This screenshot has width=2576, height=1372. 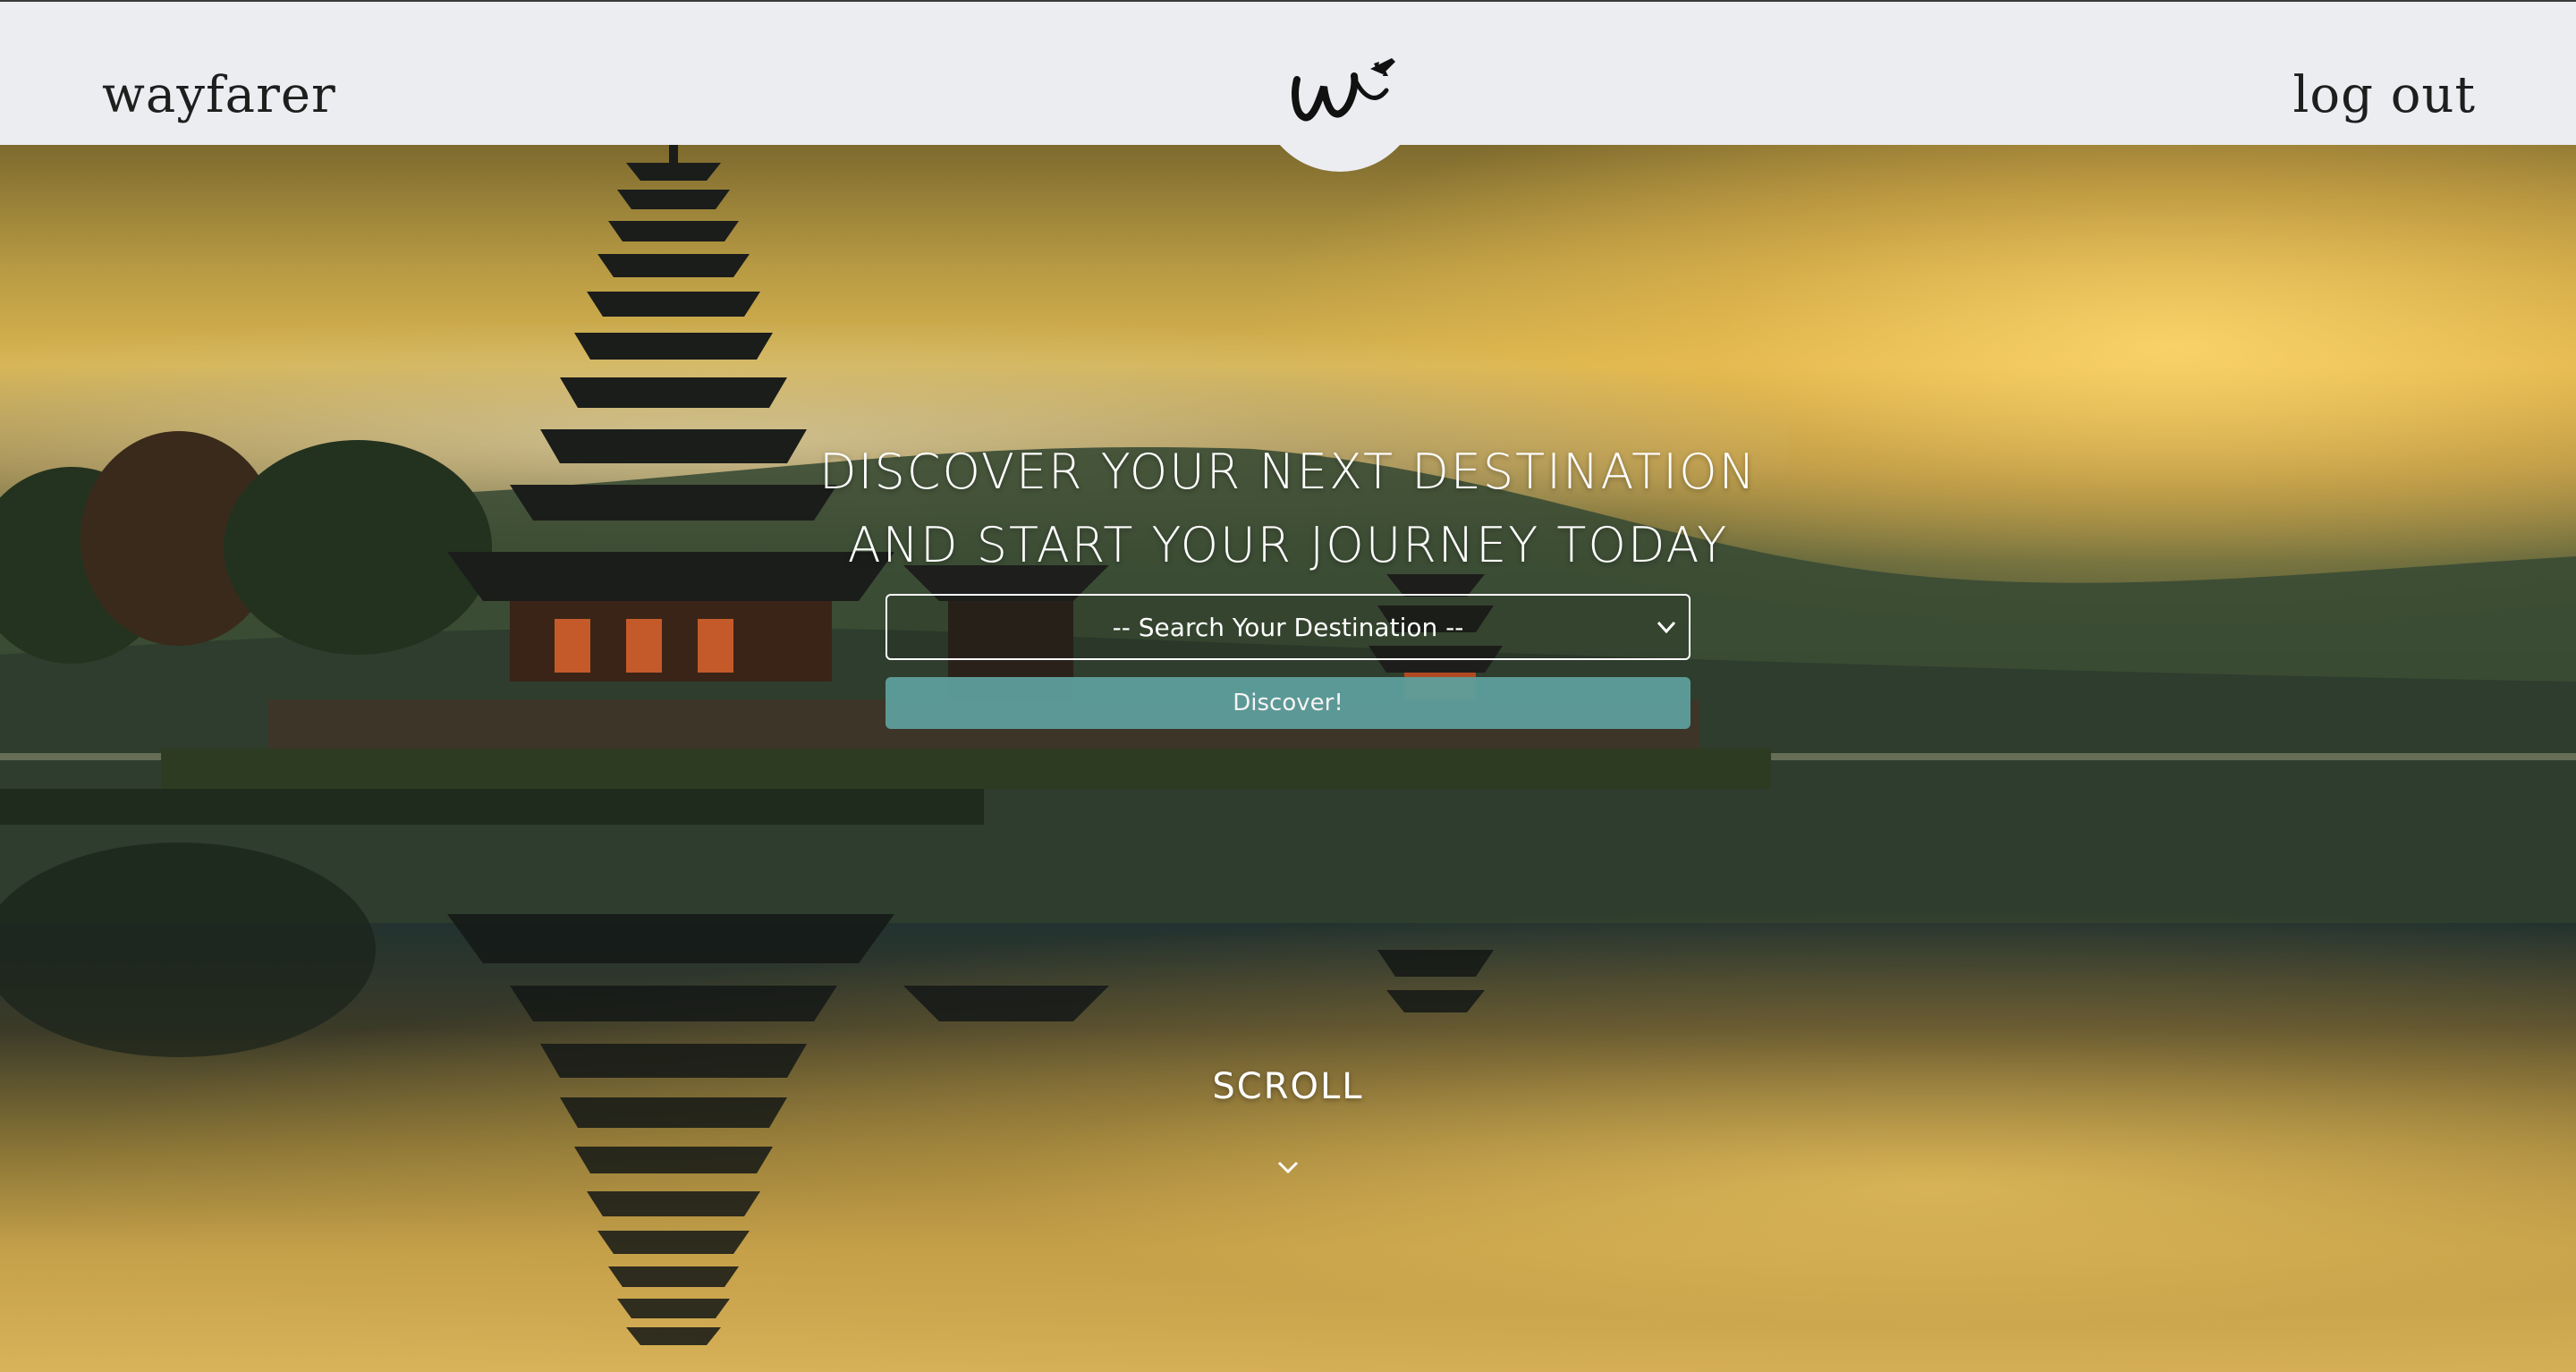 I want to click on headline-line-1: DISCOVER YOUR NEXT DESTINATION, so click(x=1288, y=472).